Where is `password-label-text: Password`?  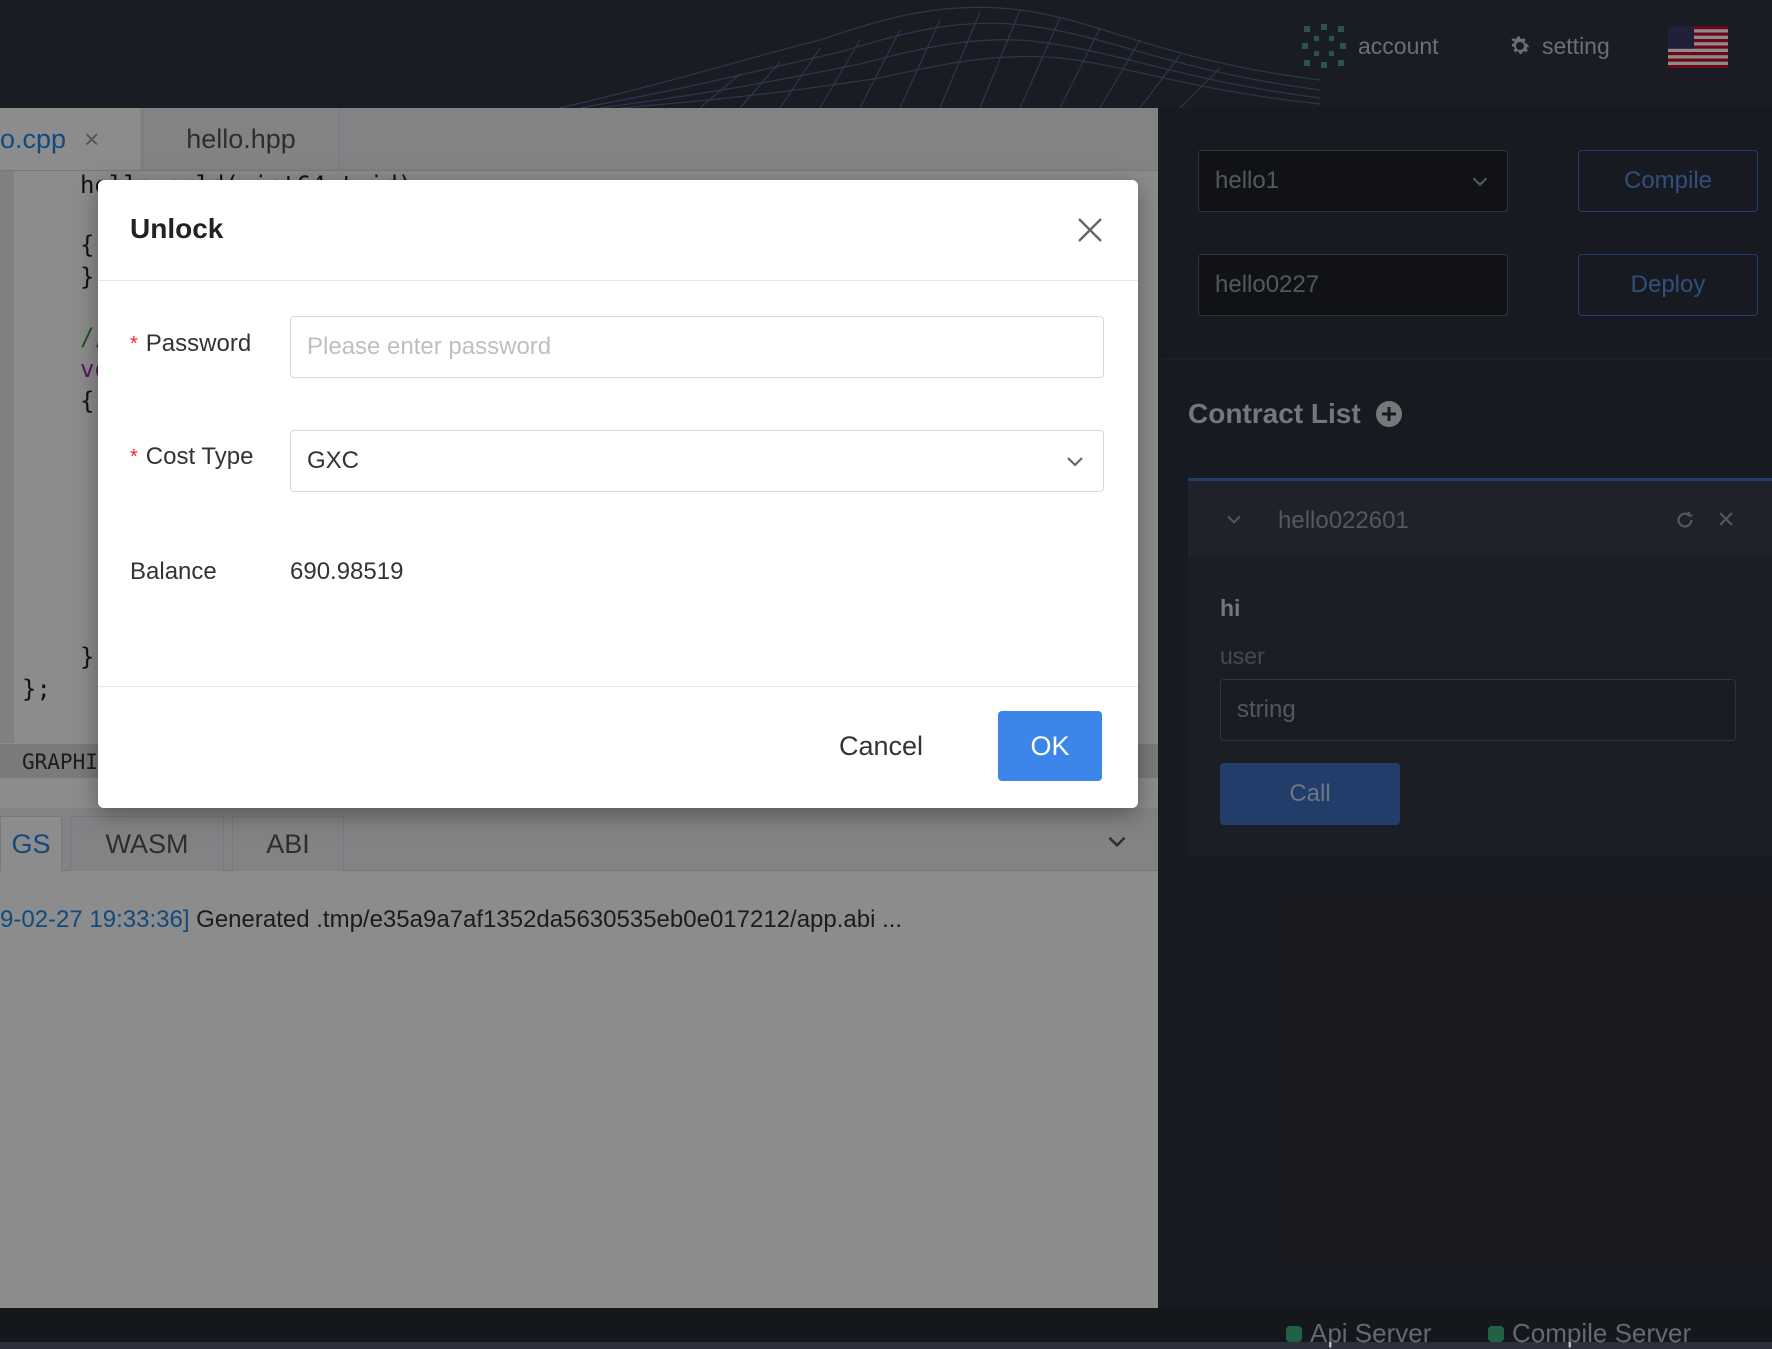 password-label-text: Password is located at coordinates (198, 343).